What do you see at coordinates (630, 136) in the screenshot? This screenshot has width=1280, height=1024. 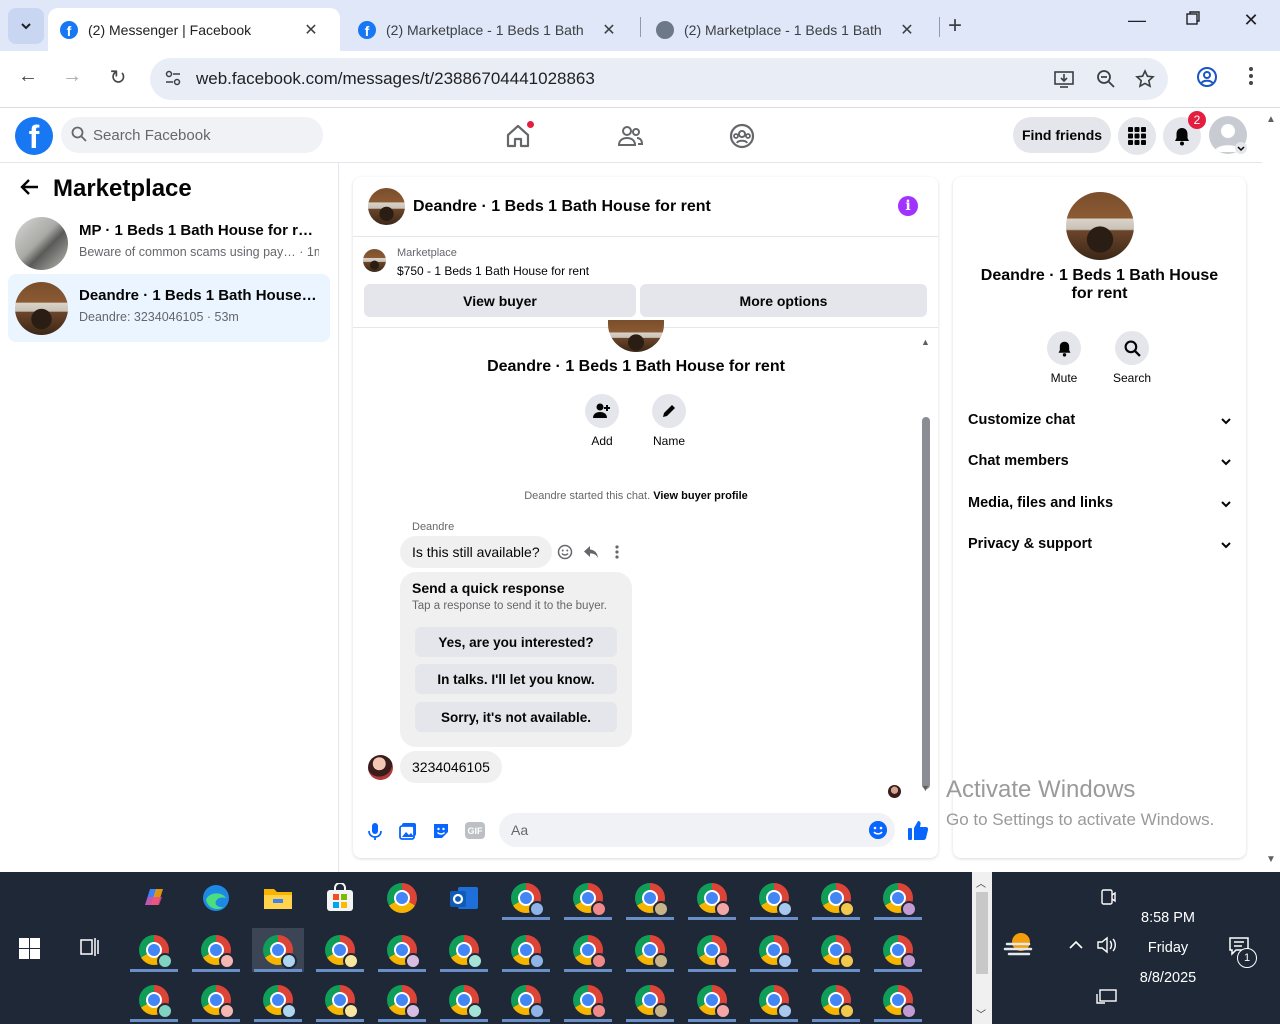 I see `friends-icon` at bounding box center [630, 136].